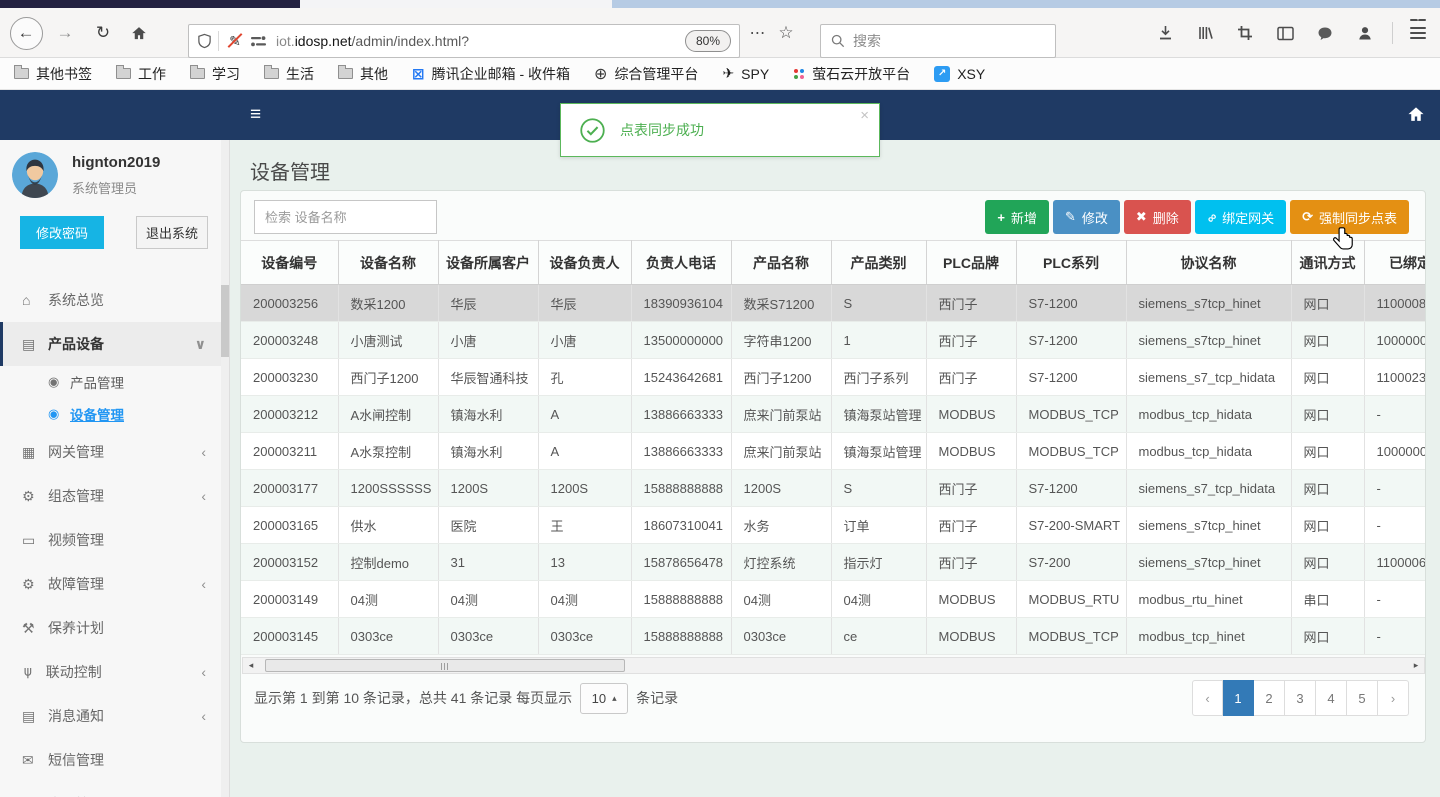  What do you see at coordinates (1349, 217) in the screenshot?
I see `action-button: ⟳ 强制同步点表` at bounding box center [1349, 217].